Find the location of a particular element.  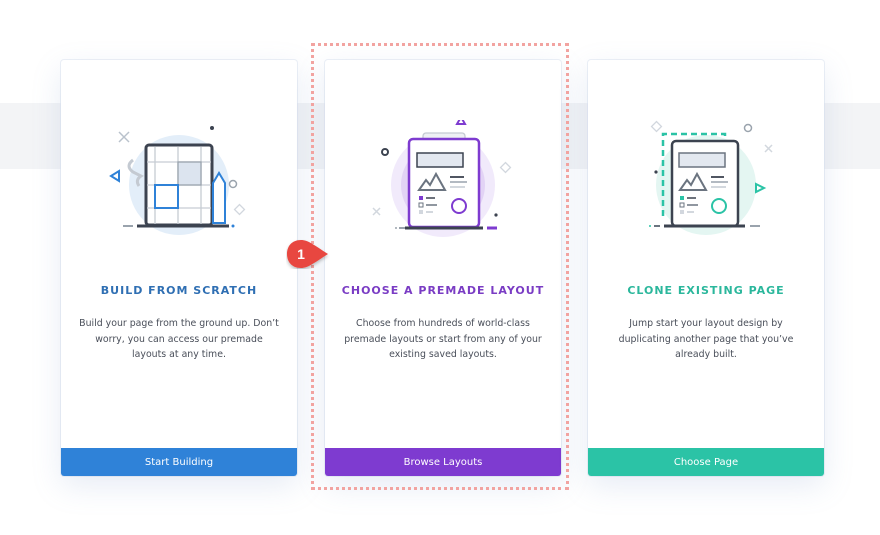

choose-page-button: Choose Page is located at coordinates (706, 462).